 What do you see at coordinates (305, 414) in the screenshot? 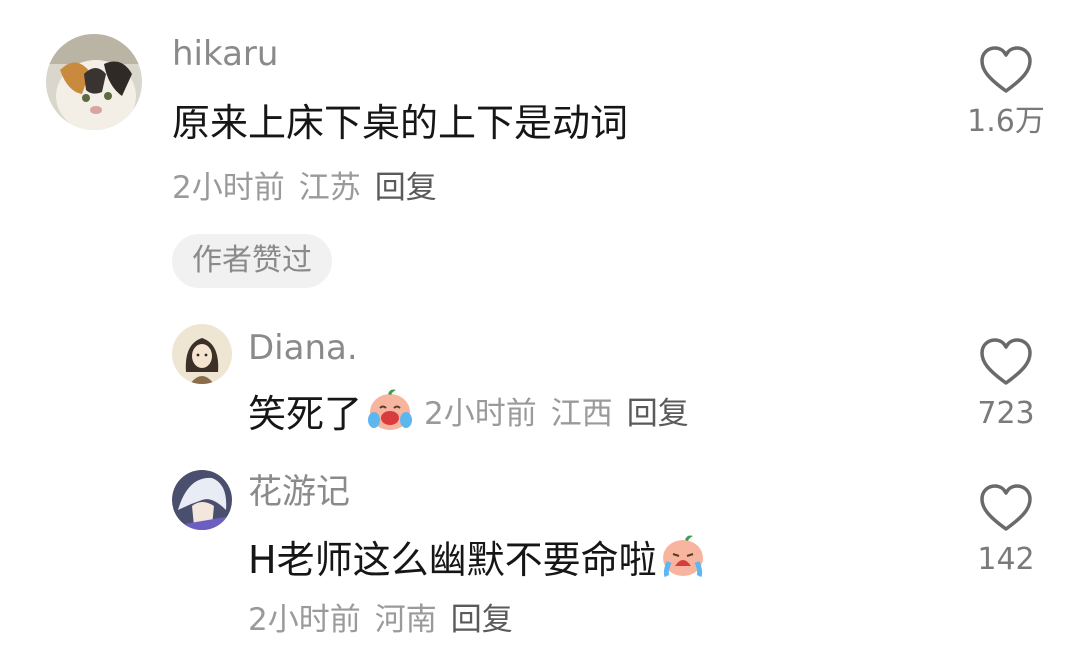
I see `comment-text: 笑死了` at bounding box center [305, 414].